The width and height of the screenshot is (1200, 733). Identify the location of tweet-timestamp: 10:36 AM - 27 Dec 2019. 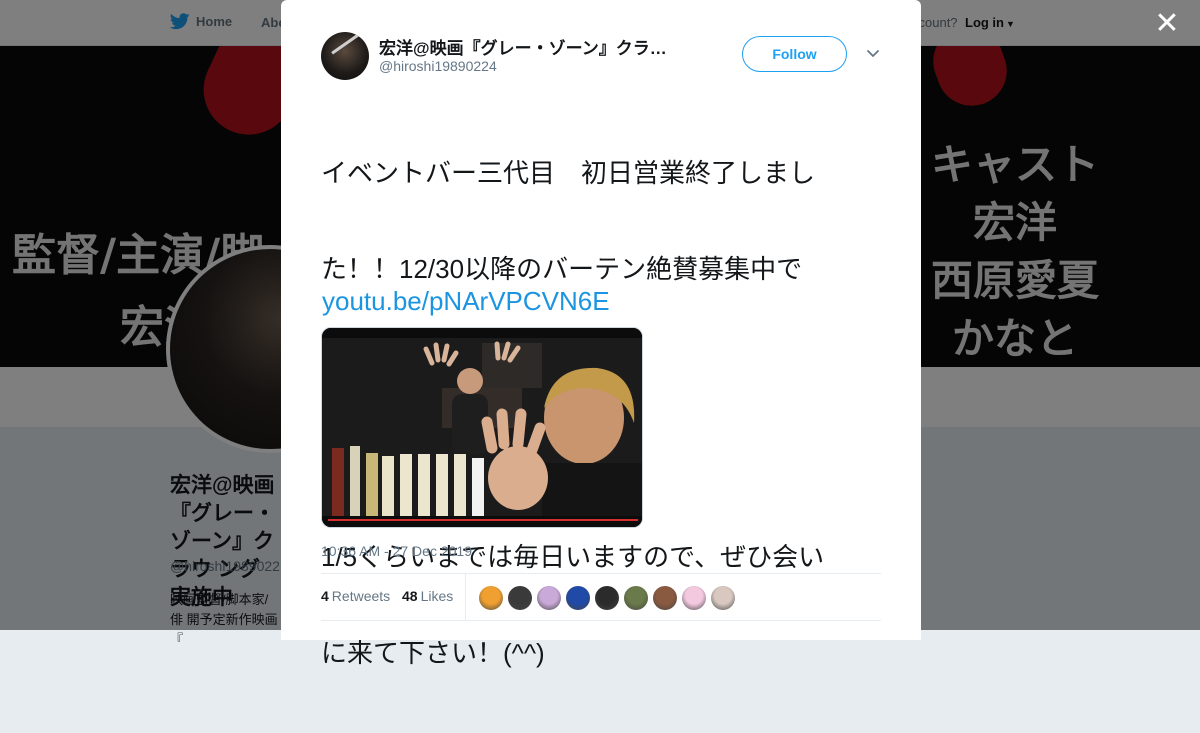
(396, 551).